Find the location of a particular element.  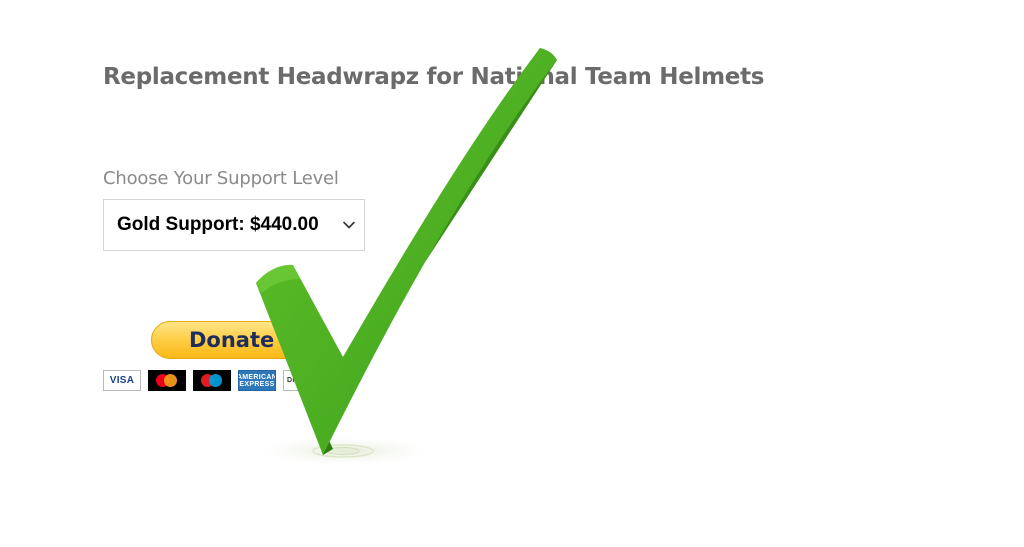

payment-card-list: VISA AMERICAN EXPRESS DISC is located at coordinates (212, 381).